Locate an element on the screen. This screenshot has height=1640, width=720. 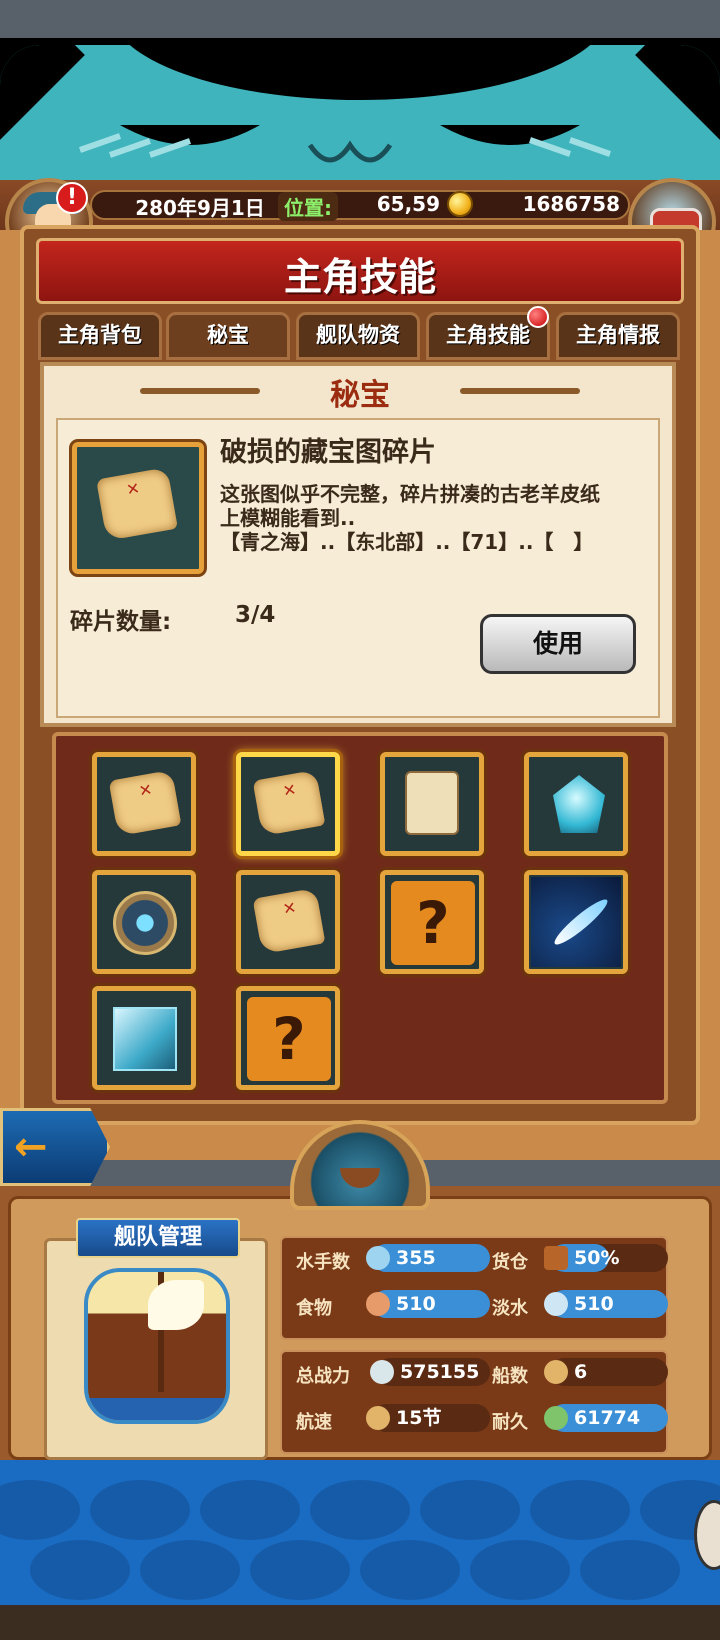
alert-badge-icon: ! is located at coordinates (72, 198).